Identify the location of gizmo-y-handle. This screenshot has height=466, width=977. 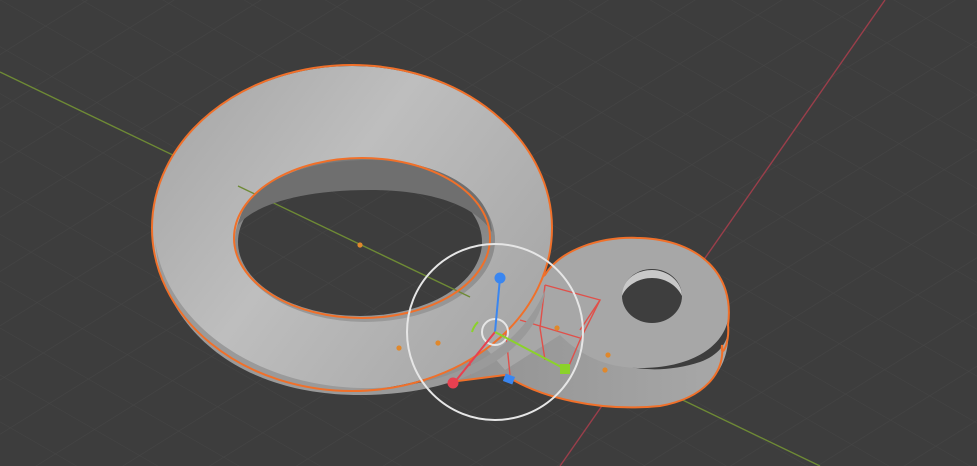
(565, 369).